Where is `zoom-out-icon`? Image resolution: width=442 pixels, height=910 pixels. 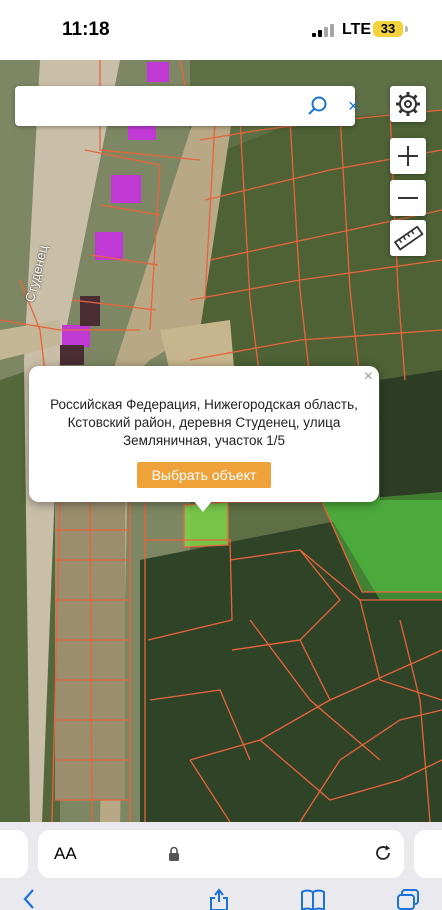 zoom-out-icon is located at coordinates (408, 198).